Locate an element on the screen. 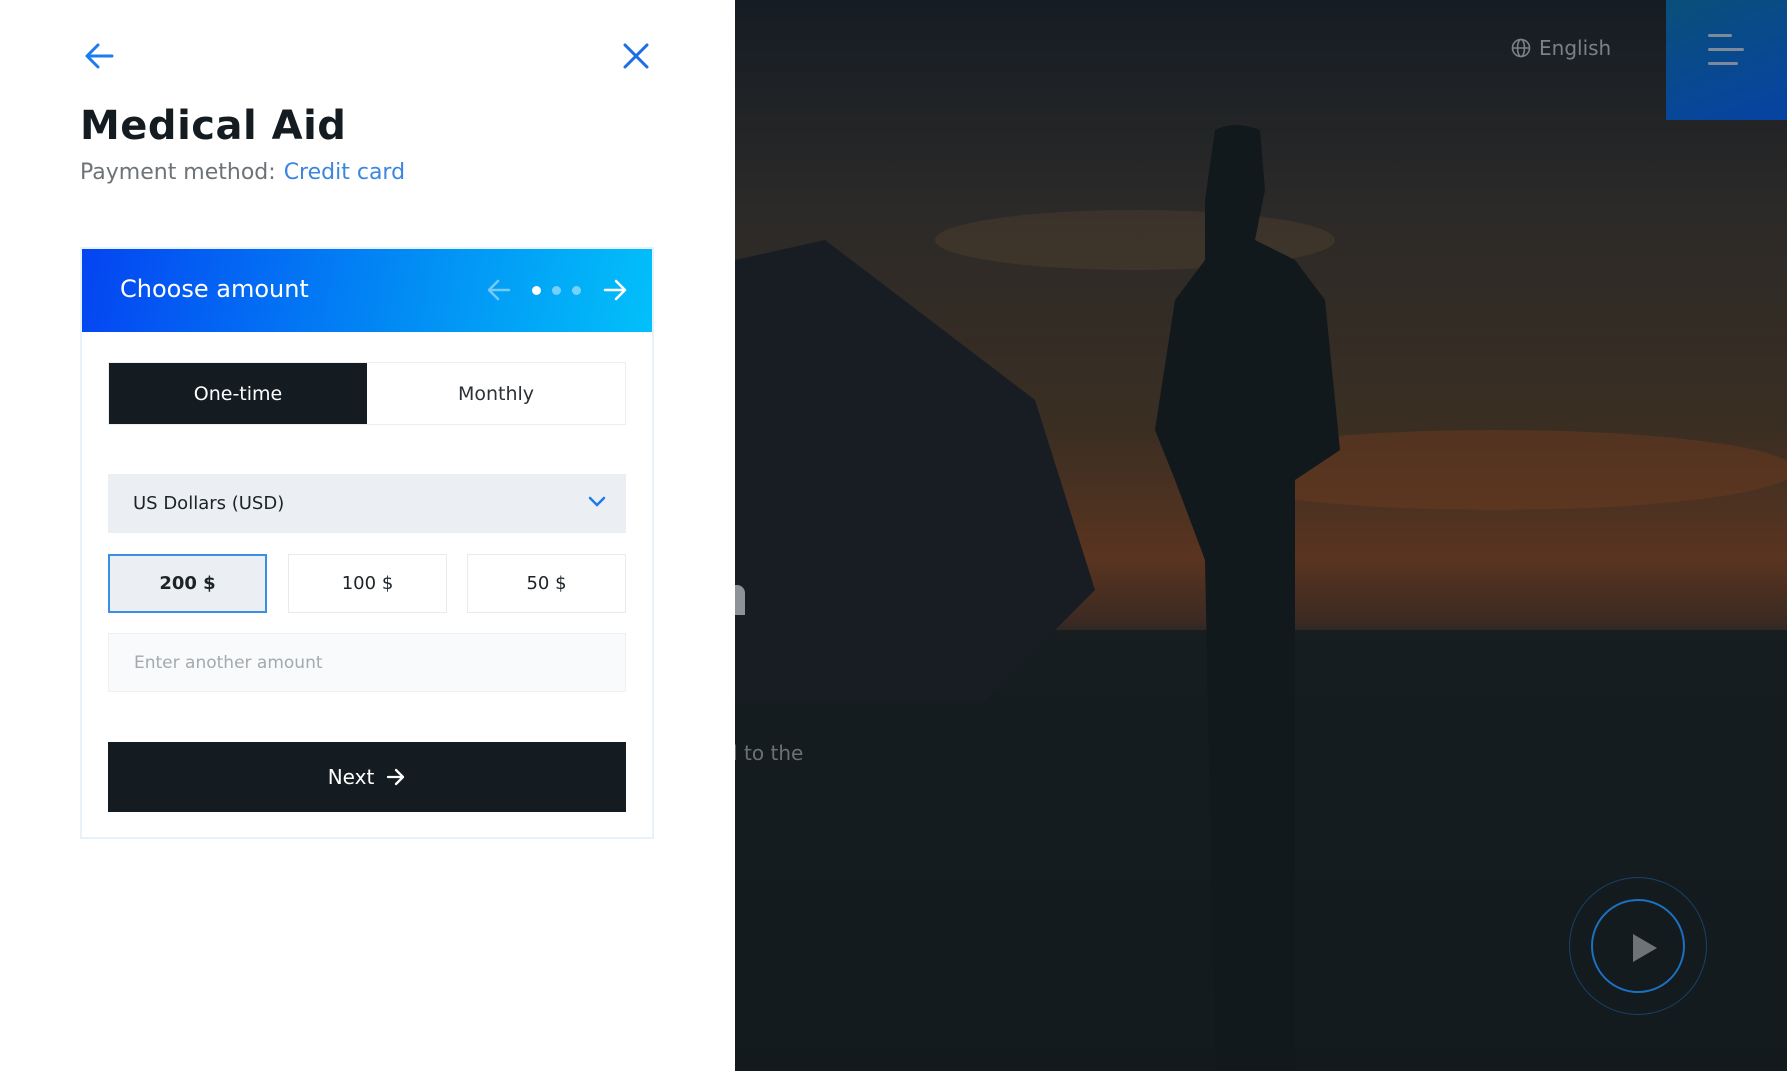 This screenshot has width=1787, height=1071. next-button: Next is located at coordinates (367, 777).